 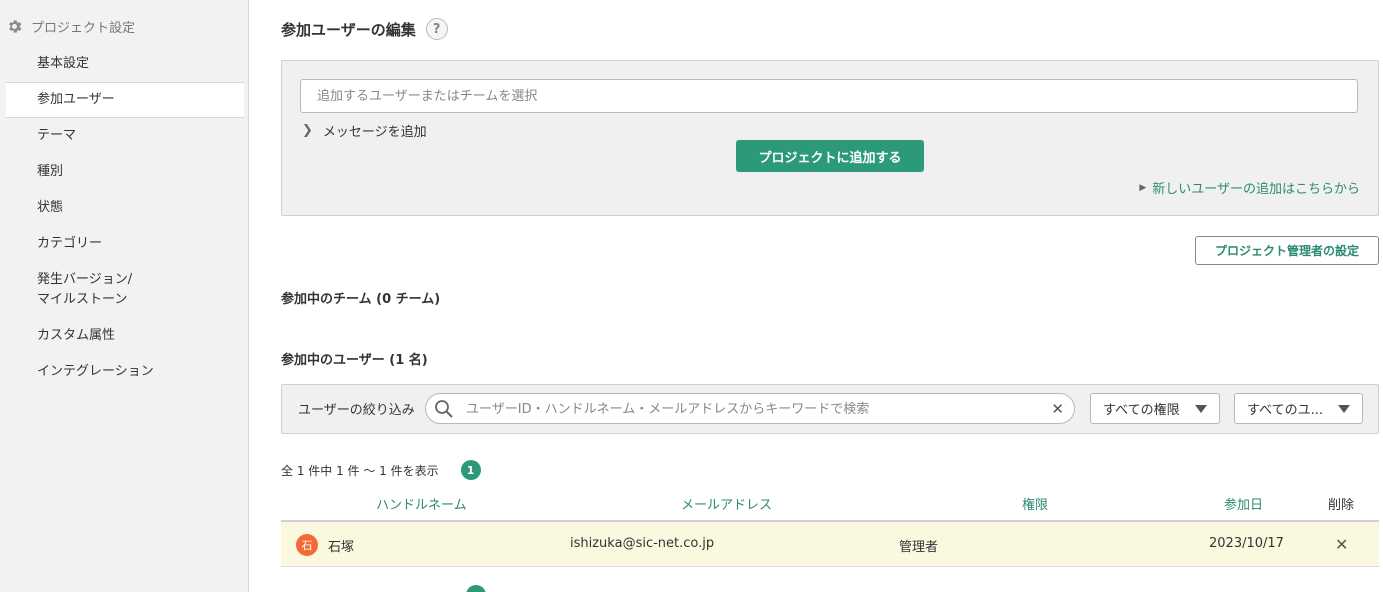 I want to click on filter-label: ユーザーの絞り込み, so click(x=356, y=410).